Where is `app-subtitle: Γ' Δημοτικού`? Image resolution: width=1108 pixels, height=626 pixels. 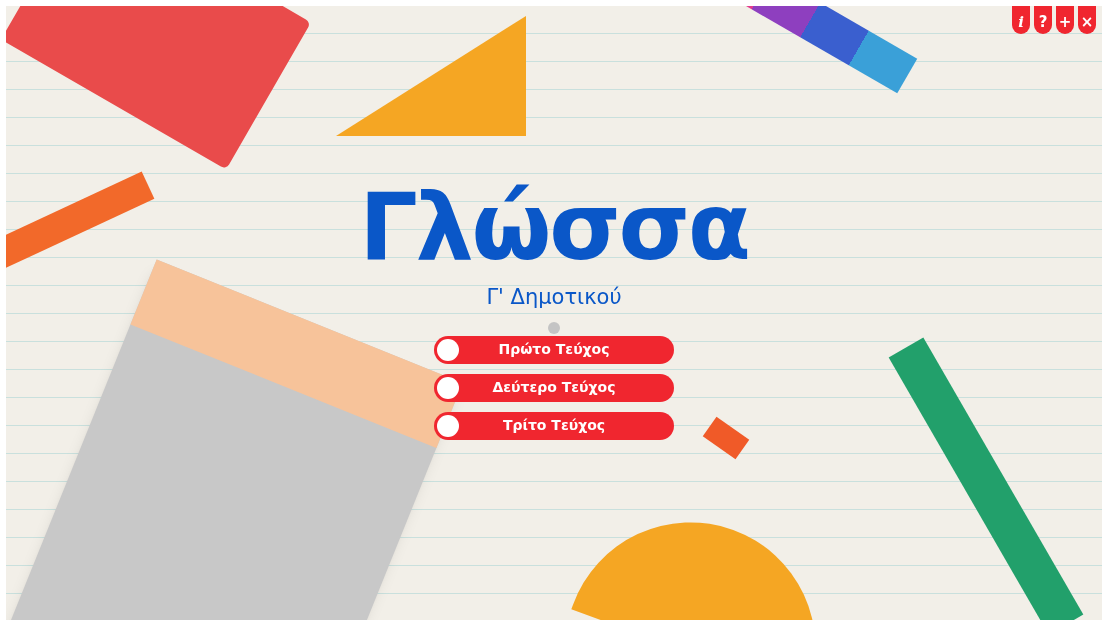 app-subtitle: Γ' Δημοτικού is located at coordinates (554, 297).